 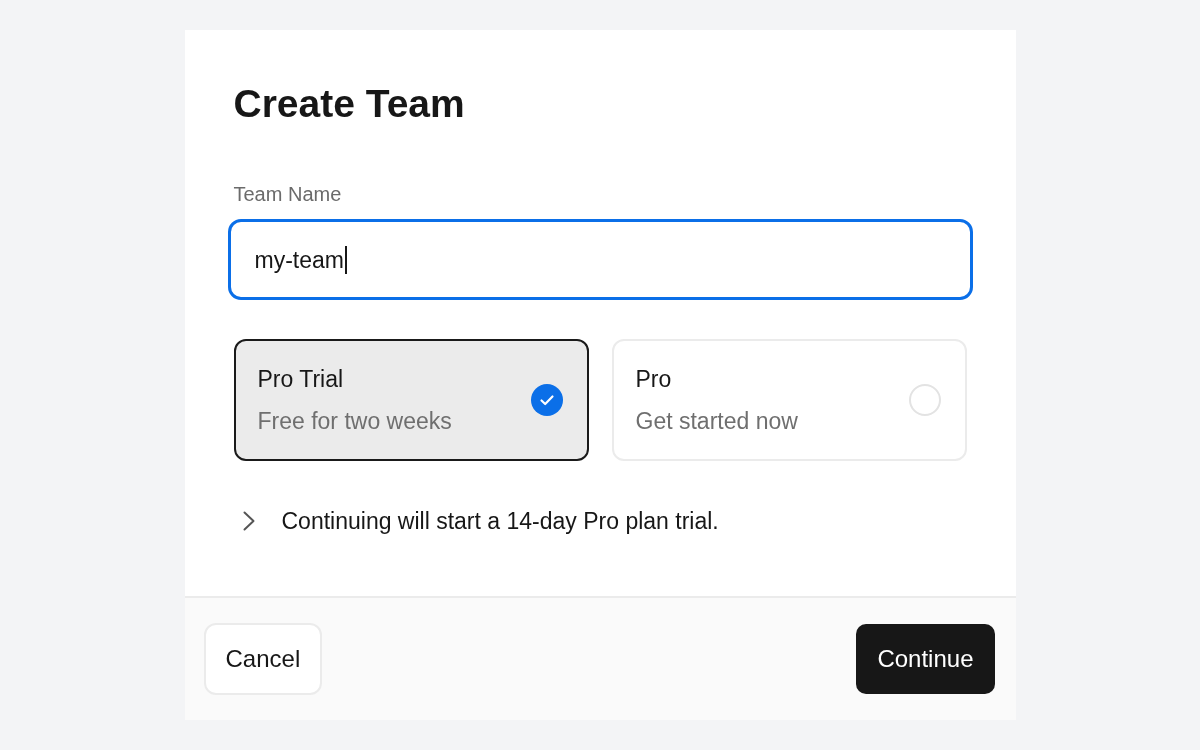 I want to click on chevron-icon, so click(x=248, y=521).